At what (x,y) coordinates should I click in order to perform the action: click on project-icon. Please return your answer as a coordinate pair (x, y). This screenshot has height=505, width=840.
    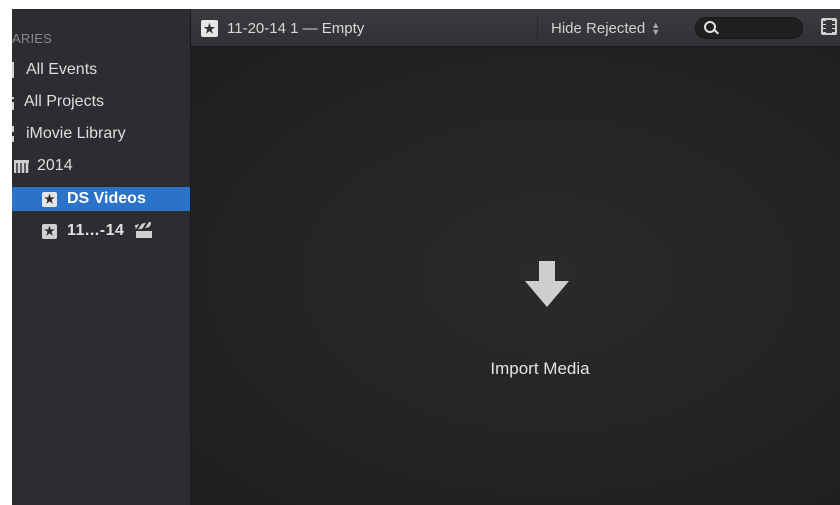
    Looking at the image, I should click on (15, 102).